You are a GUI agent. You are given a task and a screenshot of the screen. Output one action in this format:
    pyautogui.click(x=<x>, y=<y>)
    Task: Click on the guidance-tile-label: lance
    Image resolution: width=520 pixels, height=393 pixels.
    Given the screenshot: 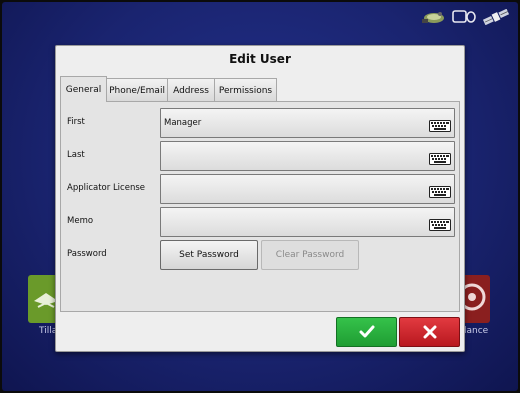 What is the action you would take?
    pyautogui.click(x=476, y=331)
    